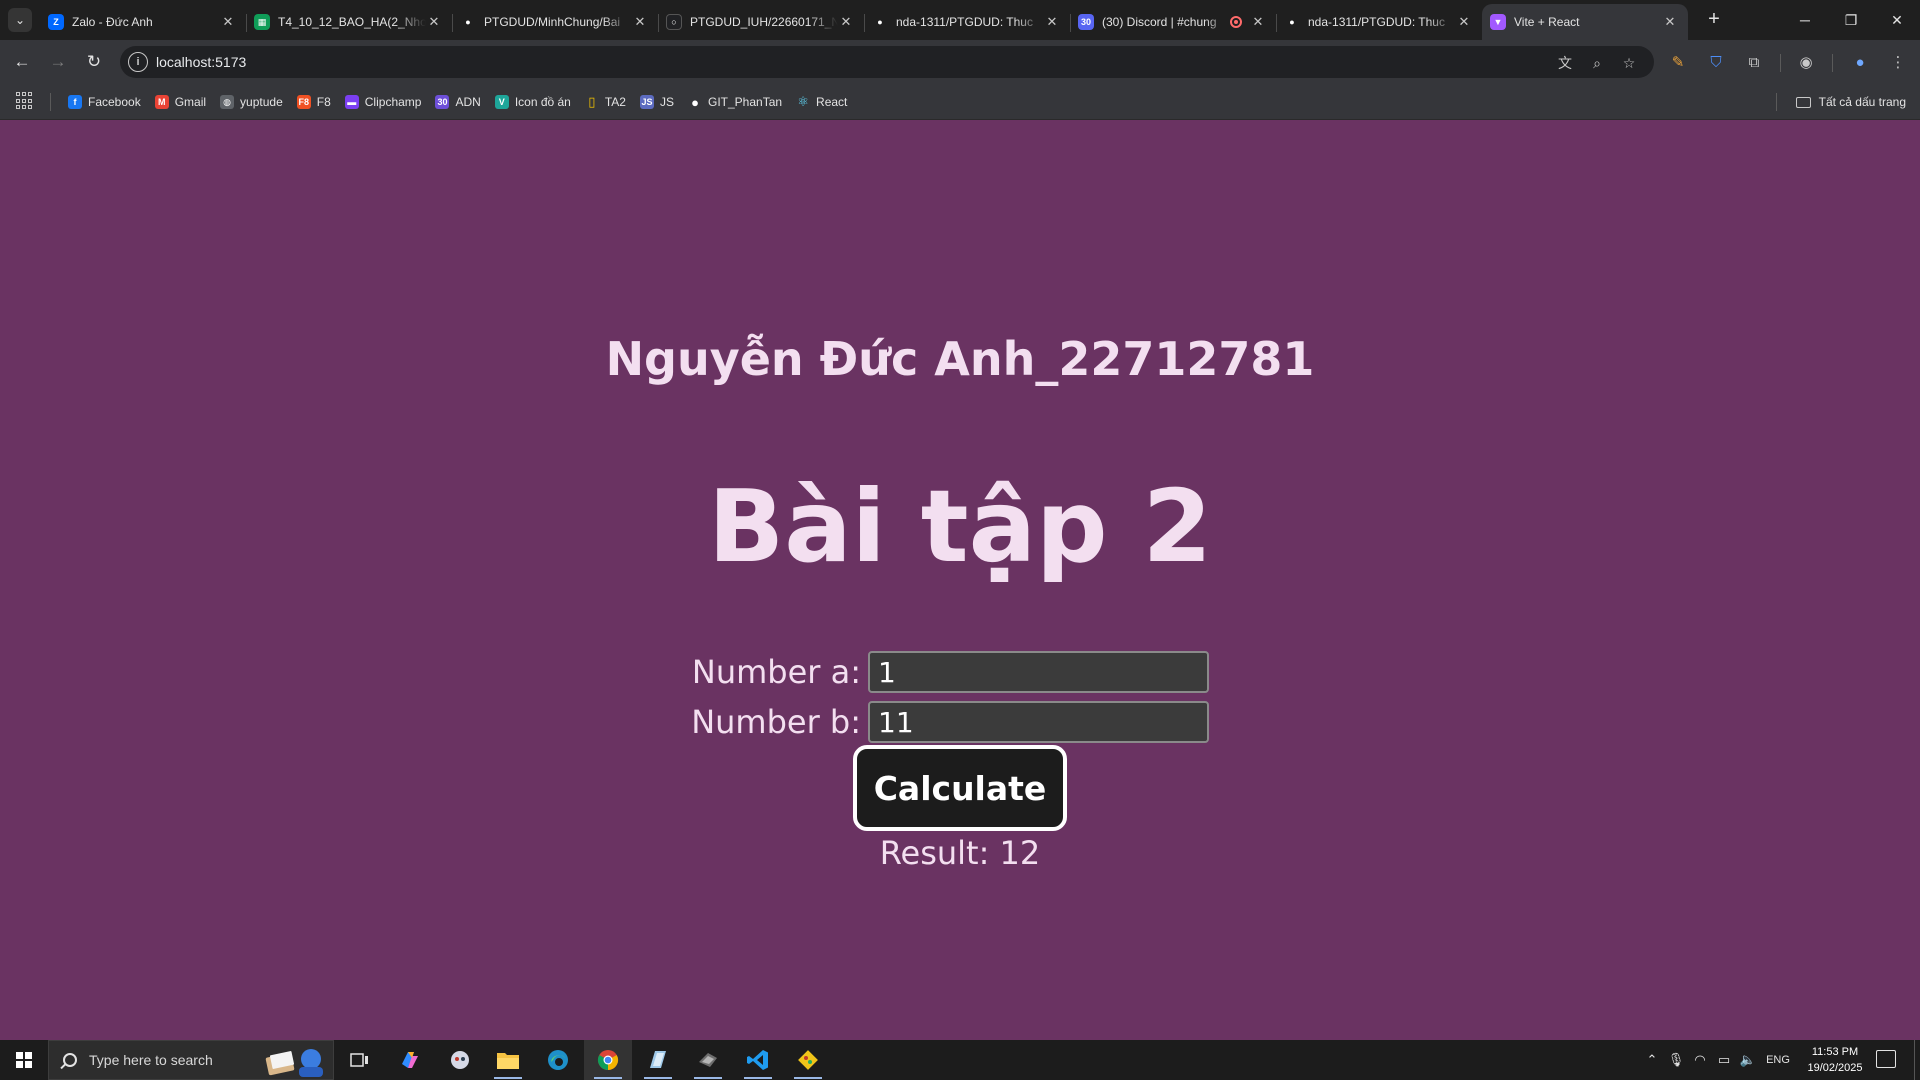 The image size is (1920, 1080). Describe the element at coordinates (1585, 22) in the screenshot. I see `browser-tab: ▼ Vite + React ✕` at that location.